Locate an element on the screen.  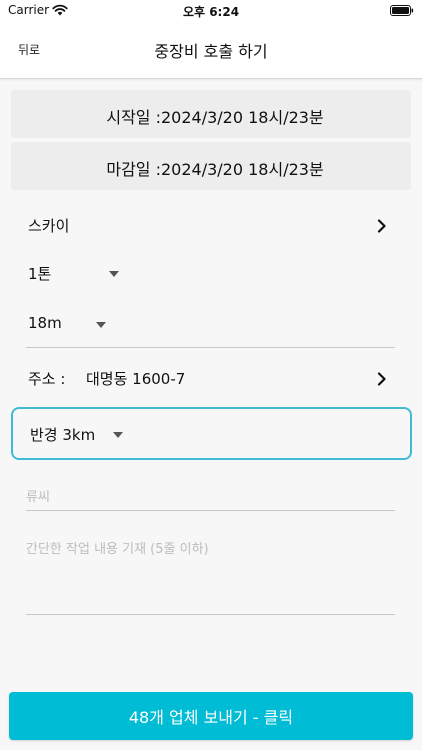
start-date-picker: 시작일 : 2024/3/20 18시/23분 is located at coordinates (211, 114).